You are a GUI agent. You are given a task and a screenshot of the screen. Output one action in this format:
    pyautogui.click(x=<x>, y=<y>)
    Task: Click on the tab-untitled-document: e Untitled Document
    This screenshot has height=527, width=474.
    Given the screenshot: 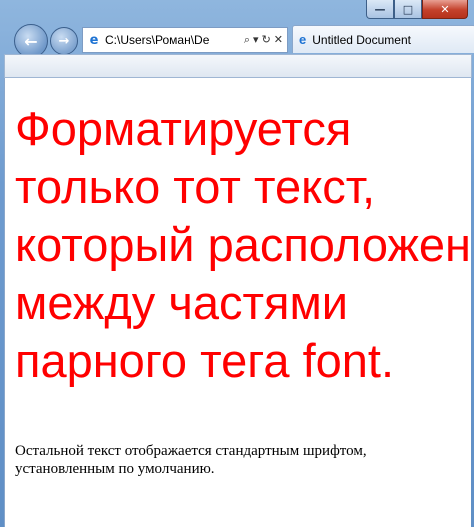 What is the action you would take?
    pyautogui.click(x=383, y=39)
    